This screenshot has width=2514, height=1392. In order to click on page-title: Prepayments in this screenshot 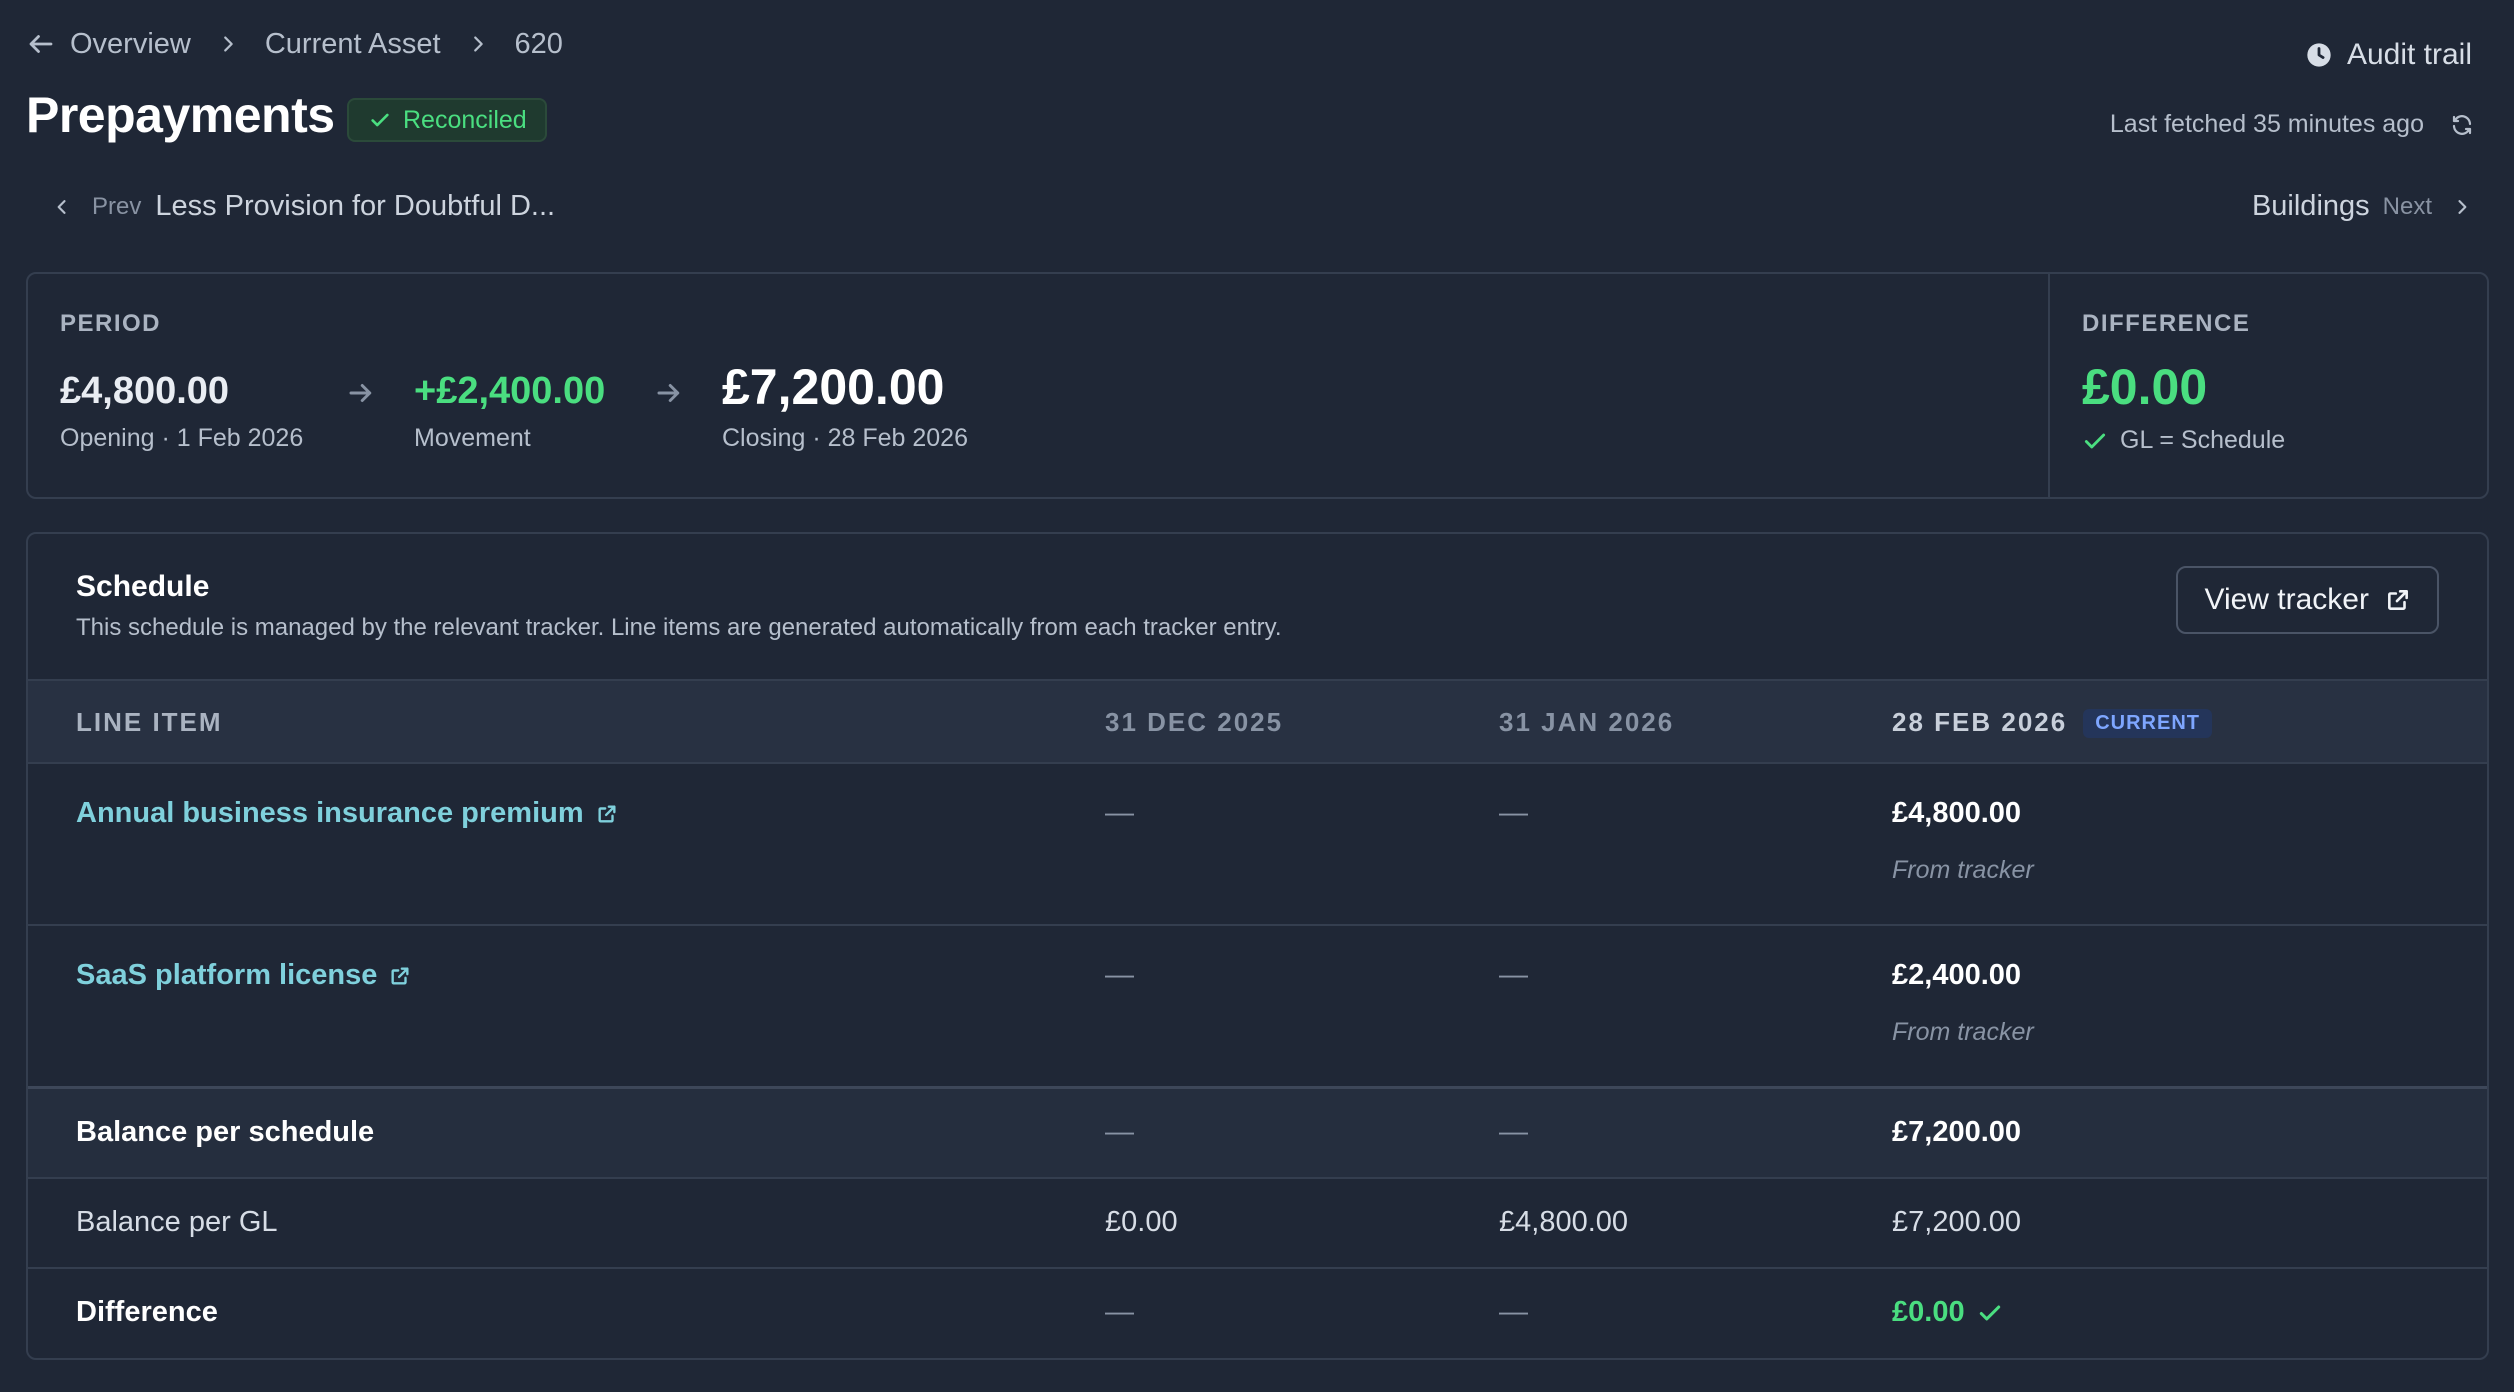, I will do `click(180, 115)`.